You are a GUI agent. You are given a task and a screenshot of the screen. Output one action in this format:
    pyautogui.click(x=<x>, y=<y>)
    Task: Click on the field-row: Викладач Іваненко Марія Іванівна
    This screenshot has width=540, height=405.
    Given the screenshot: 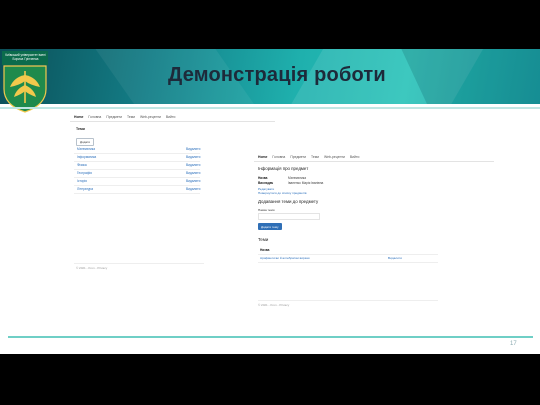 What is the action you would take?
    pyautogui.click(x=290, y=183)
    